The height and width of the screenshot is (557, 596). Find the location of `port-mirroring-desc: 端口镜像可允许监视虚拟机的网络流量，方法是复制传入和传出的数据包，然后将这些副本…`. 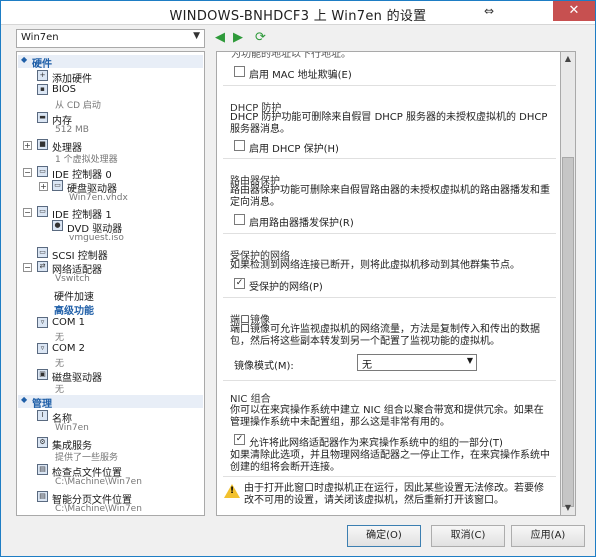

port-mirroring-desc: 端口镜像可允许监视虚拟机的网络流量，方法是复制传入和传出的数据包，然后将这些副本… is located at coordinates (385, 335).